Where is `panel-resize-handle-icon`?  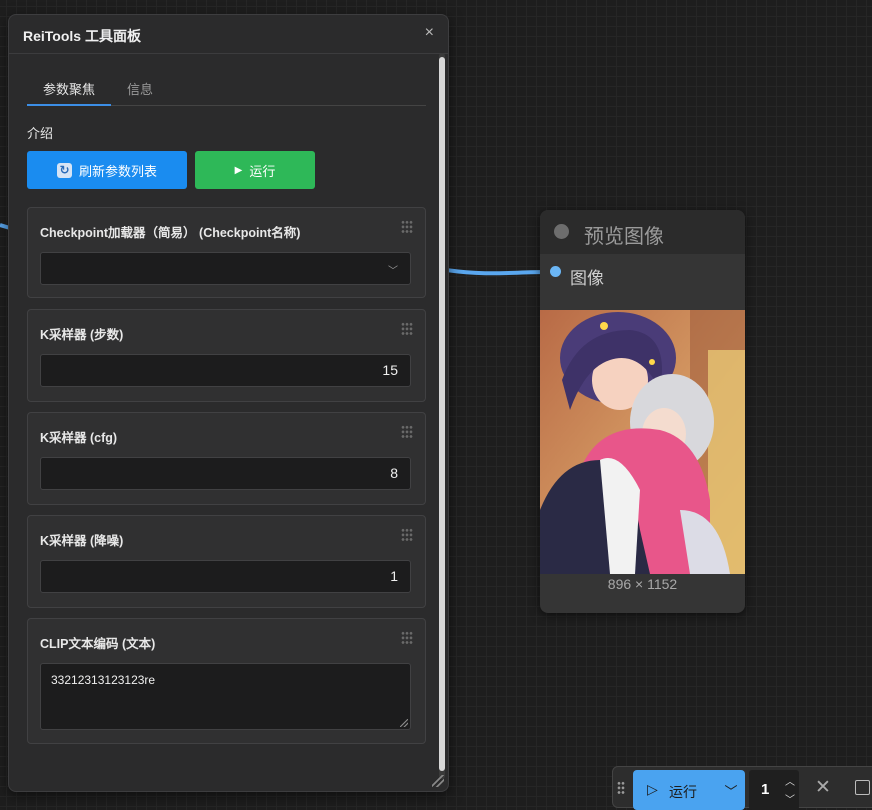
panel-resize-handle-icon is located at coordinates (438, 781).